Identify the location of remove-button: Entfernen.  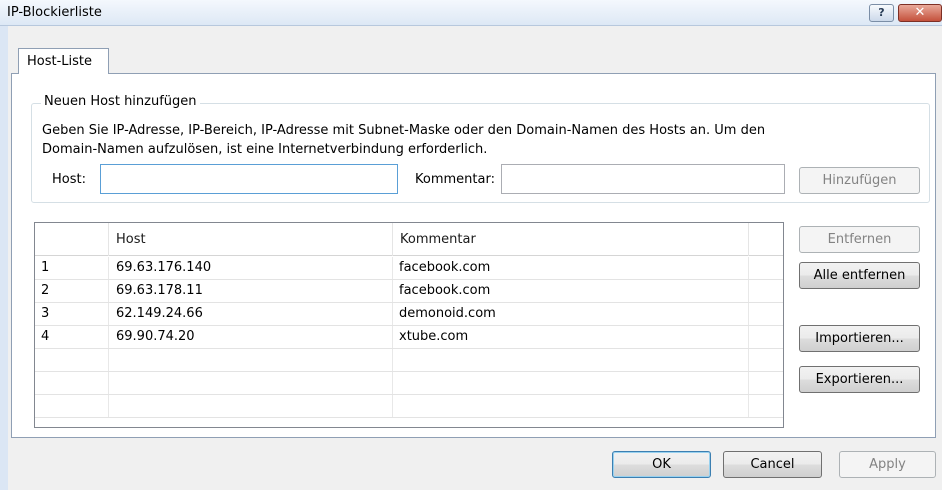
(859, 239).